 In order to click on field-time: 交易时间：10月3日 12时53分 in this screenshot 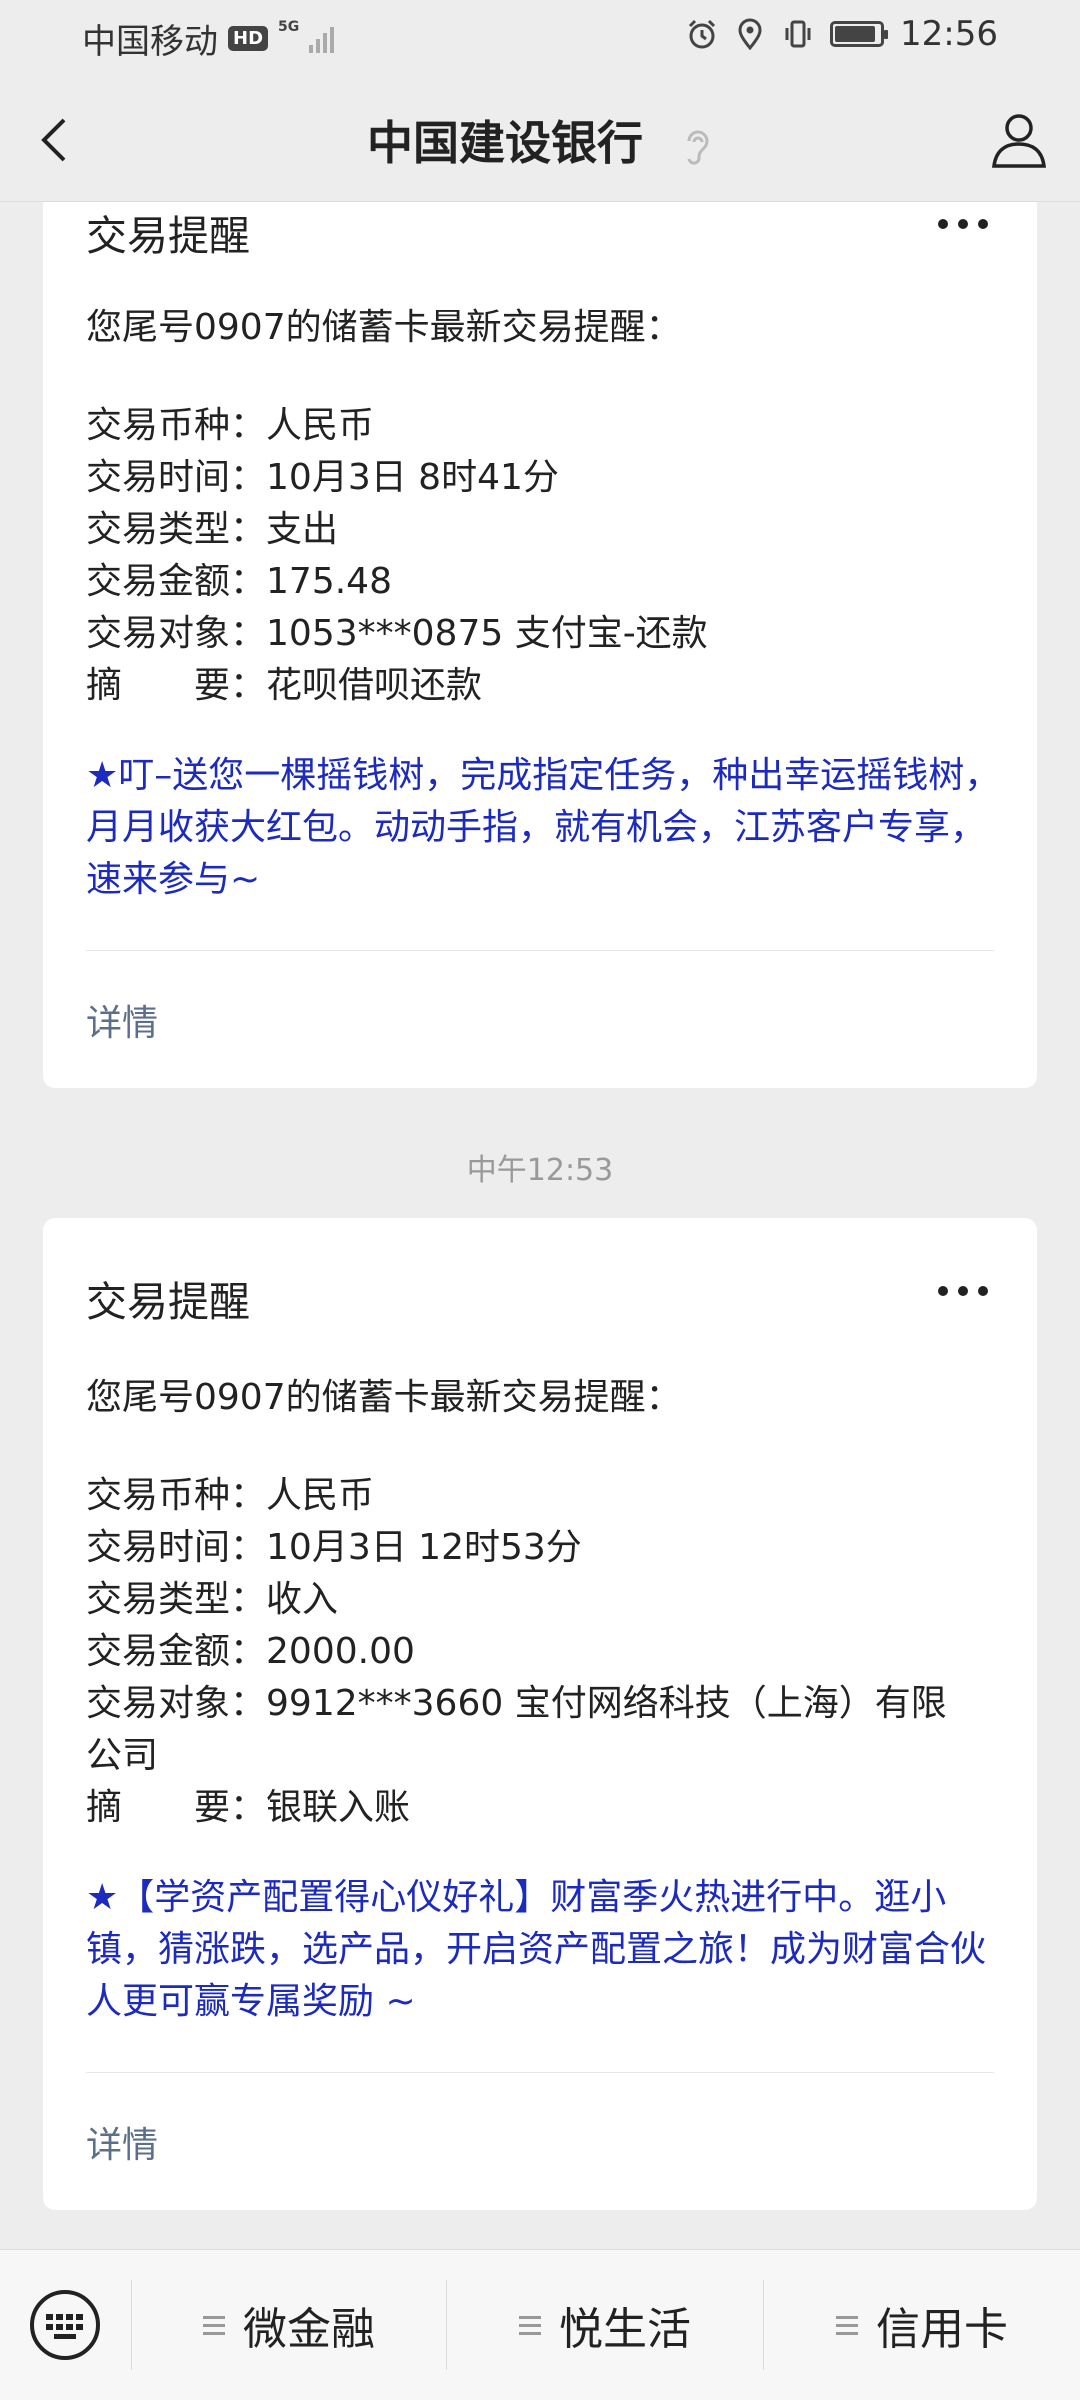, I will do `click(334, 1547)`.